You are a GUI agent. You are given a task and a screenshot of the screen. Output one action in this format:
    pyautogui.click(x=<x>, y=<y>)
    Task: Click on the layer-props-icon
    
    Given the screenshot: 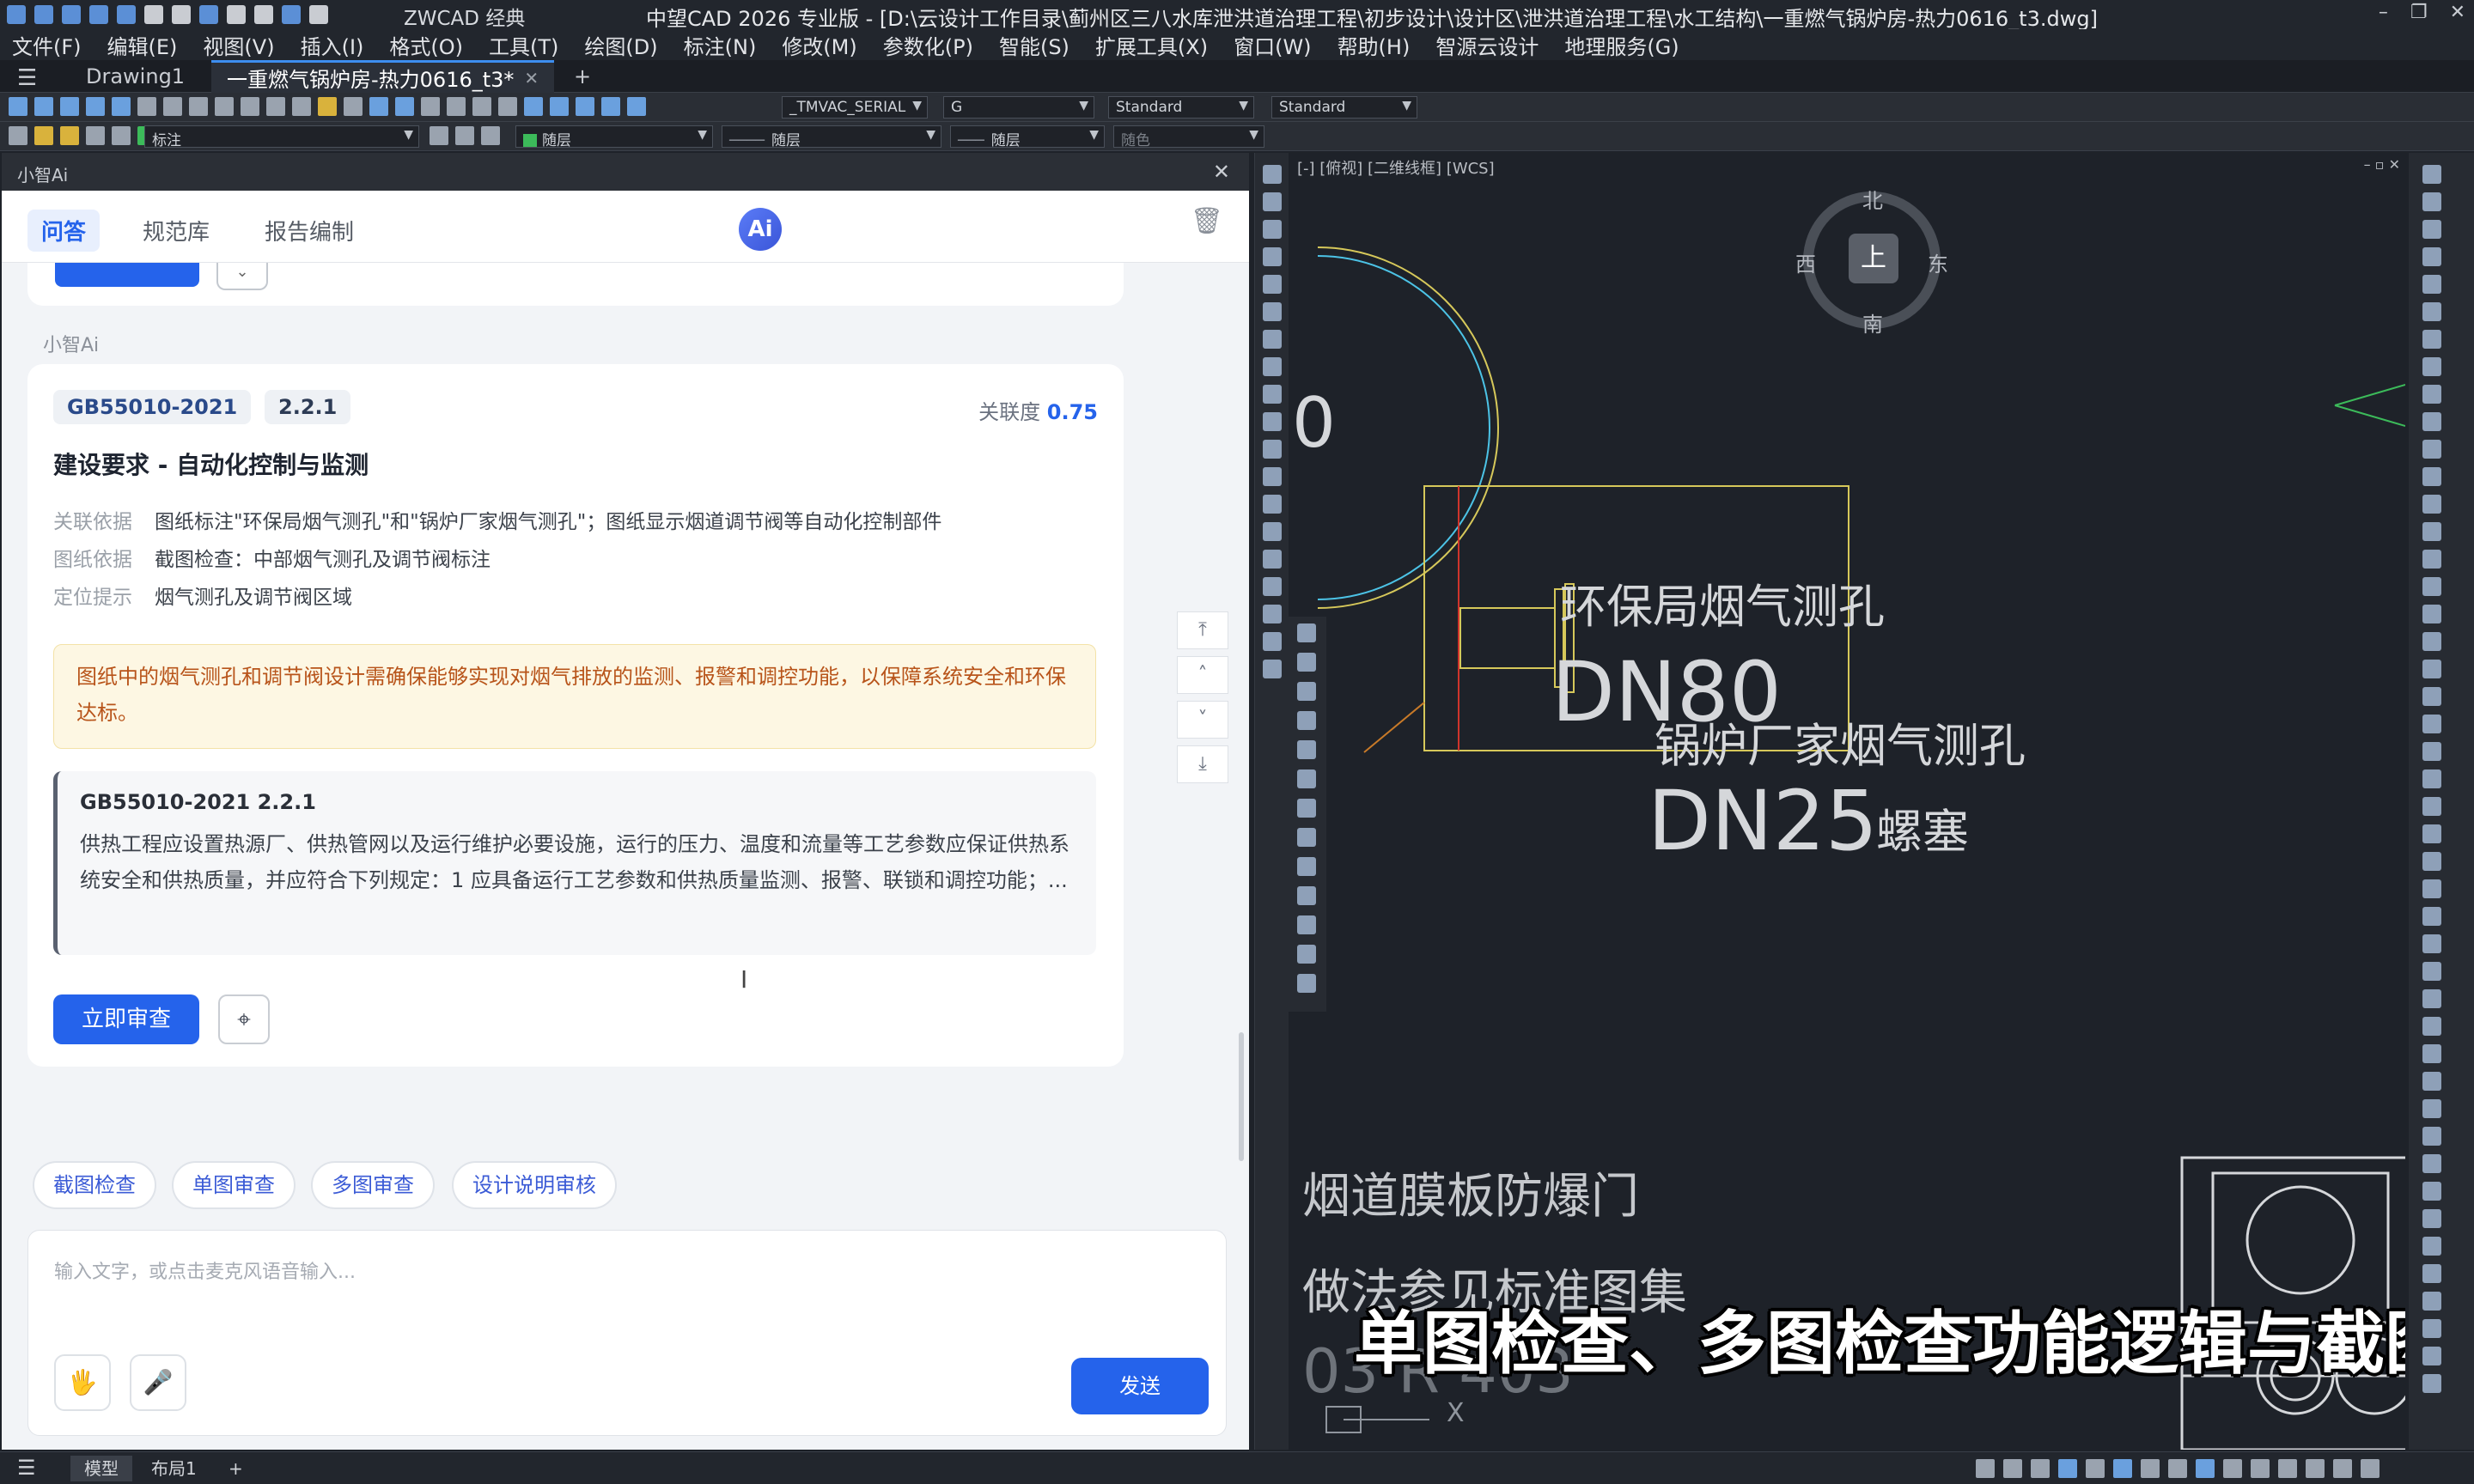 What is the action you would take?
    pyautogui.click(x=2431, y=257)
    